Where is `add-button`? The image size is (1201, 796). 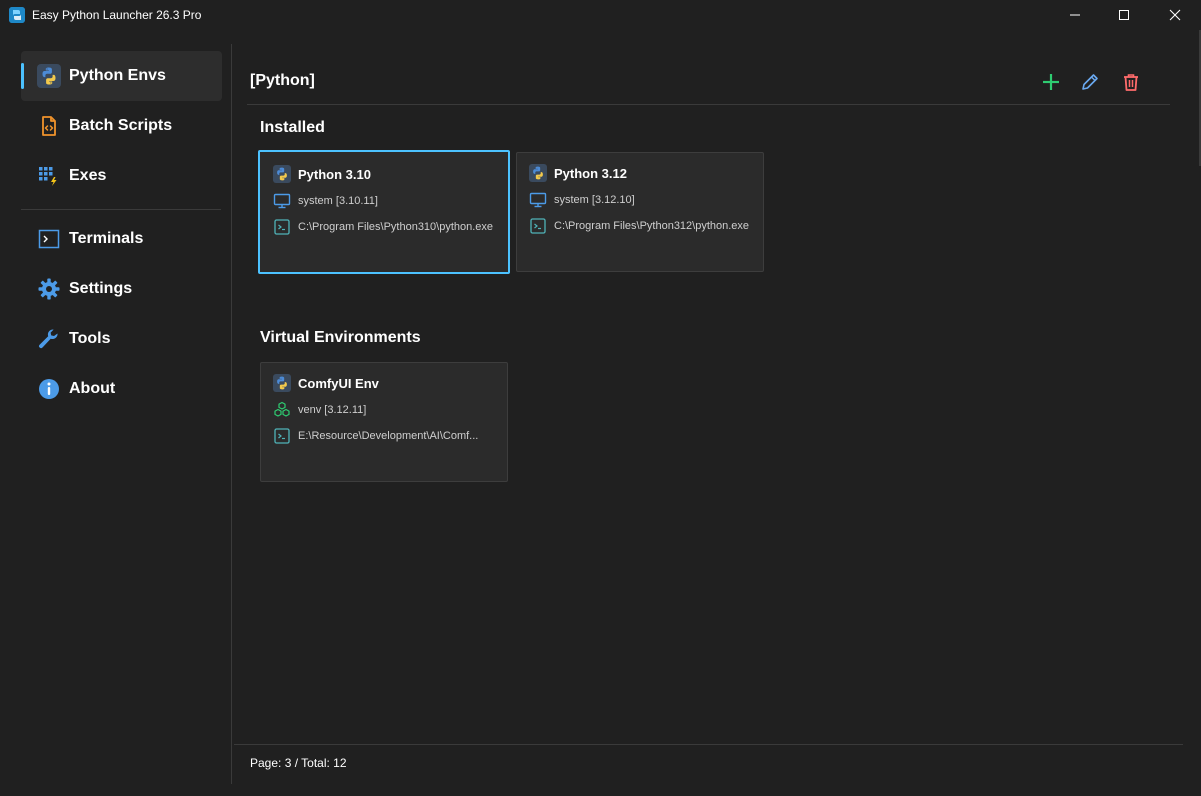 add-button is located at coordinates (1051, 82).